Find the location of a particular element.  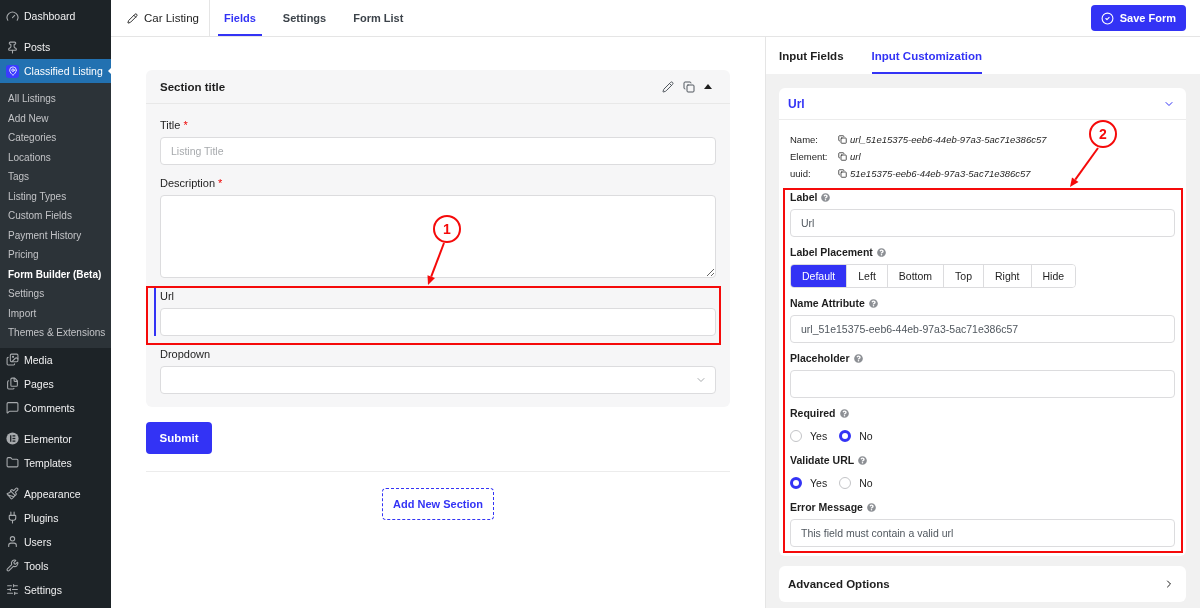

menu-item: Pages is located at coordinates (55, 383).